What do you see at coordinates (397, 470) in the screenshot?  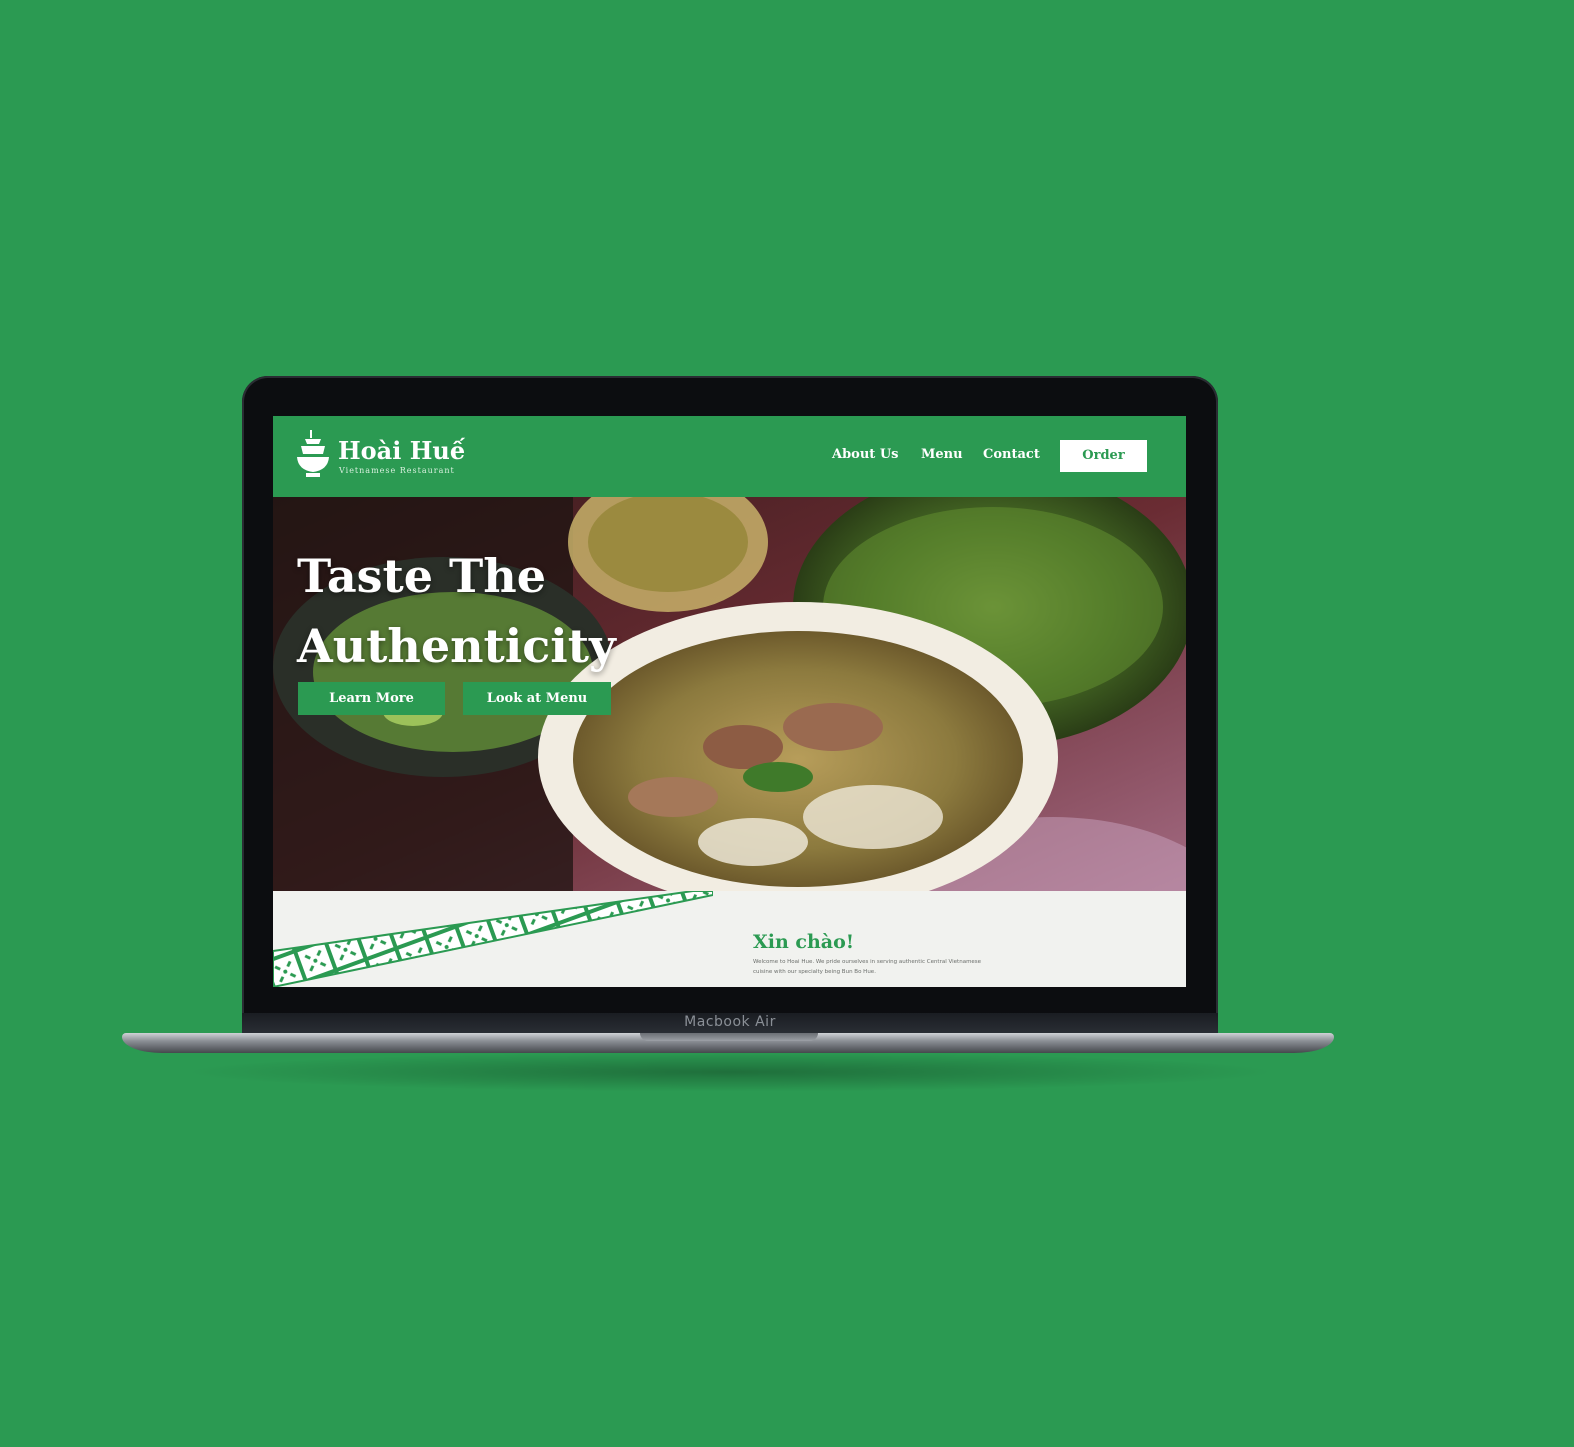 I see `logo-subtitle: Vietnamese Restaurant` at bounding box center [397, 470].